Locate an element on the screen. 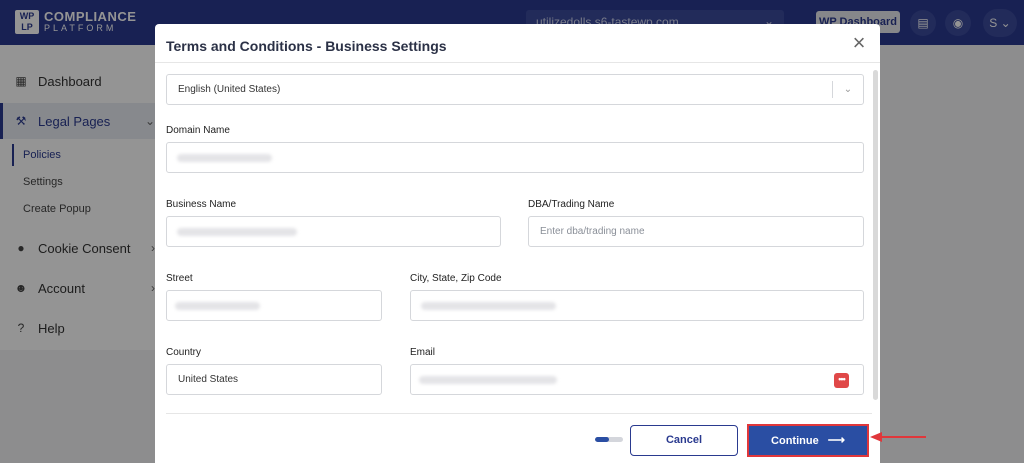 The height and width of the screenshot is (463, 1024). business-name-field is located at coordinates (333, 231).